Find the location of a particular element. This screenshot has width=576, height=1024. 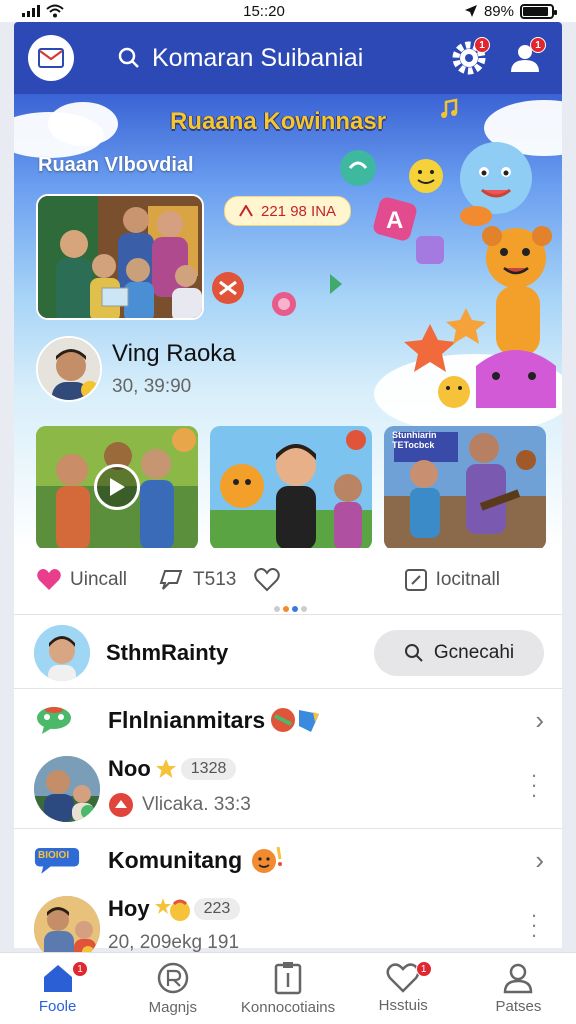

play-icon is located at coordinates (117, 487).